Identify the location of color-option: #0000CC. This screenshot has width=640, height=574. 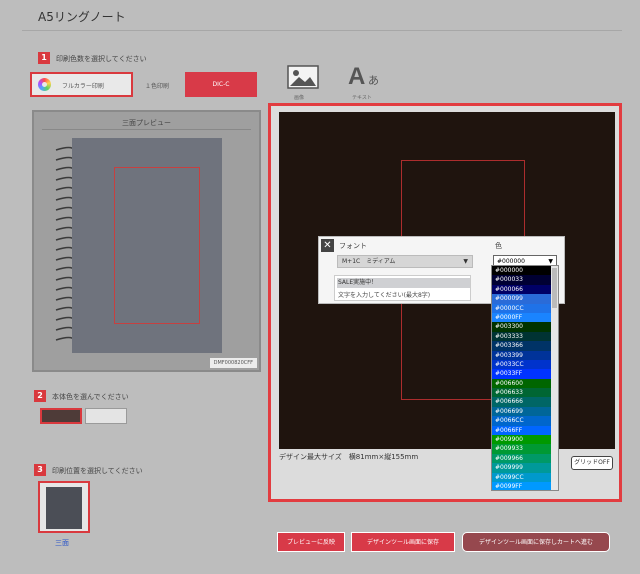
(525, 308).